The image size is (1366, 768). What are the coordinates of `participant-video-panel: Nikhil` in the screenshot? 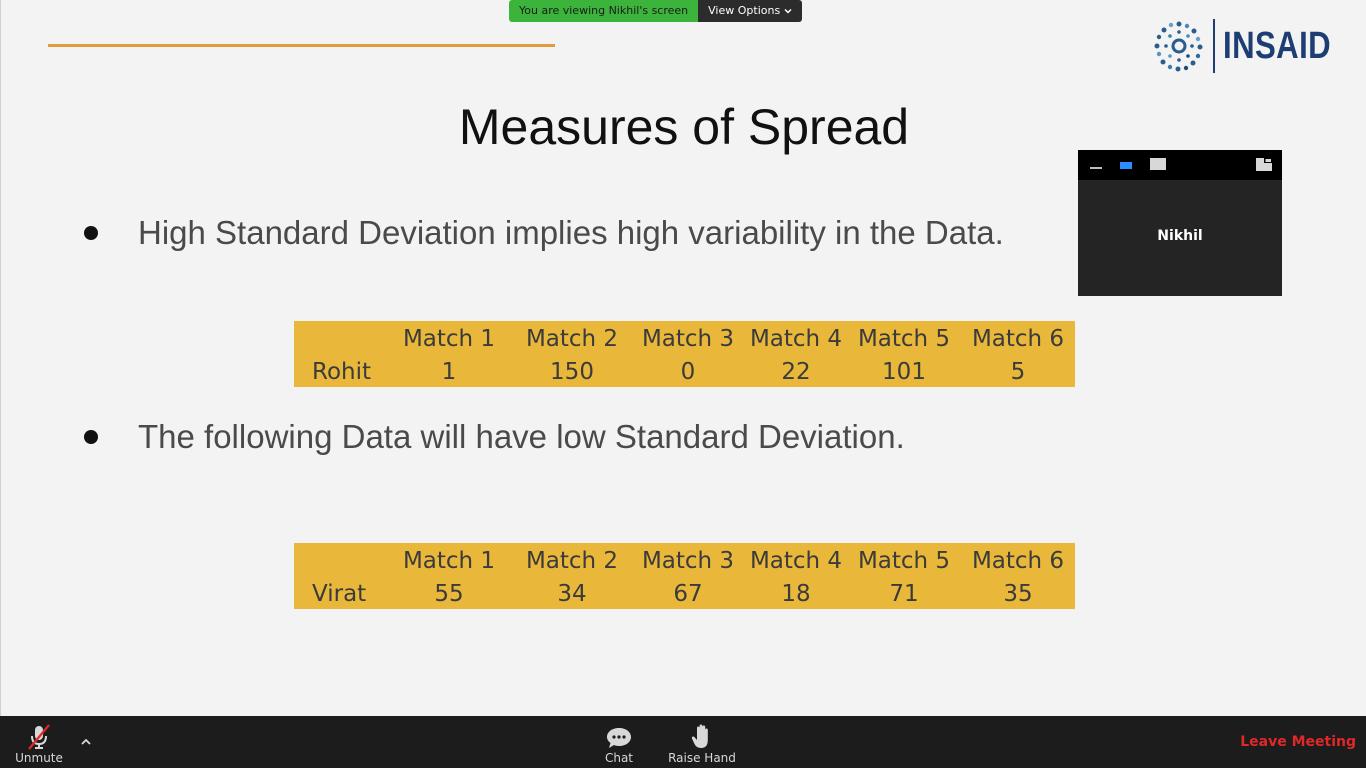 It's located at (1180, 223).